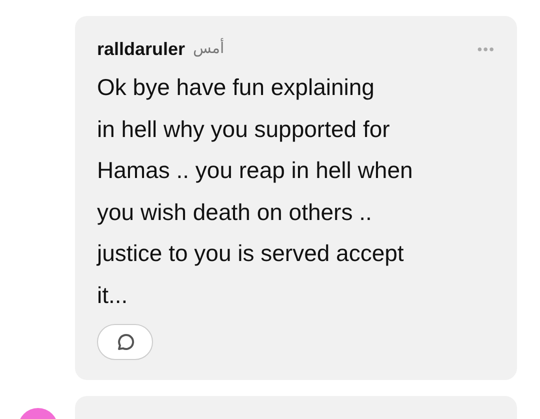 The height and width of the screenshot is (419, 540). I want to click on reply-button, so click(125, 342).